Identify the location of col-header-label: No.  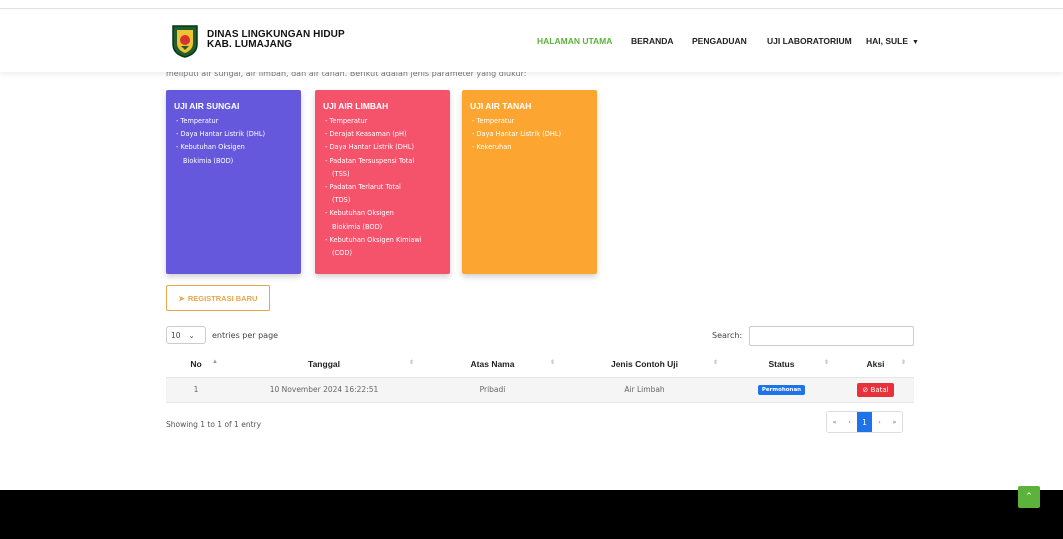
(196, 363).